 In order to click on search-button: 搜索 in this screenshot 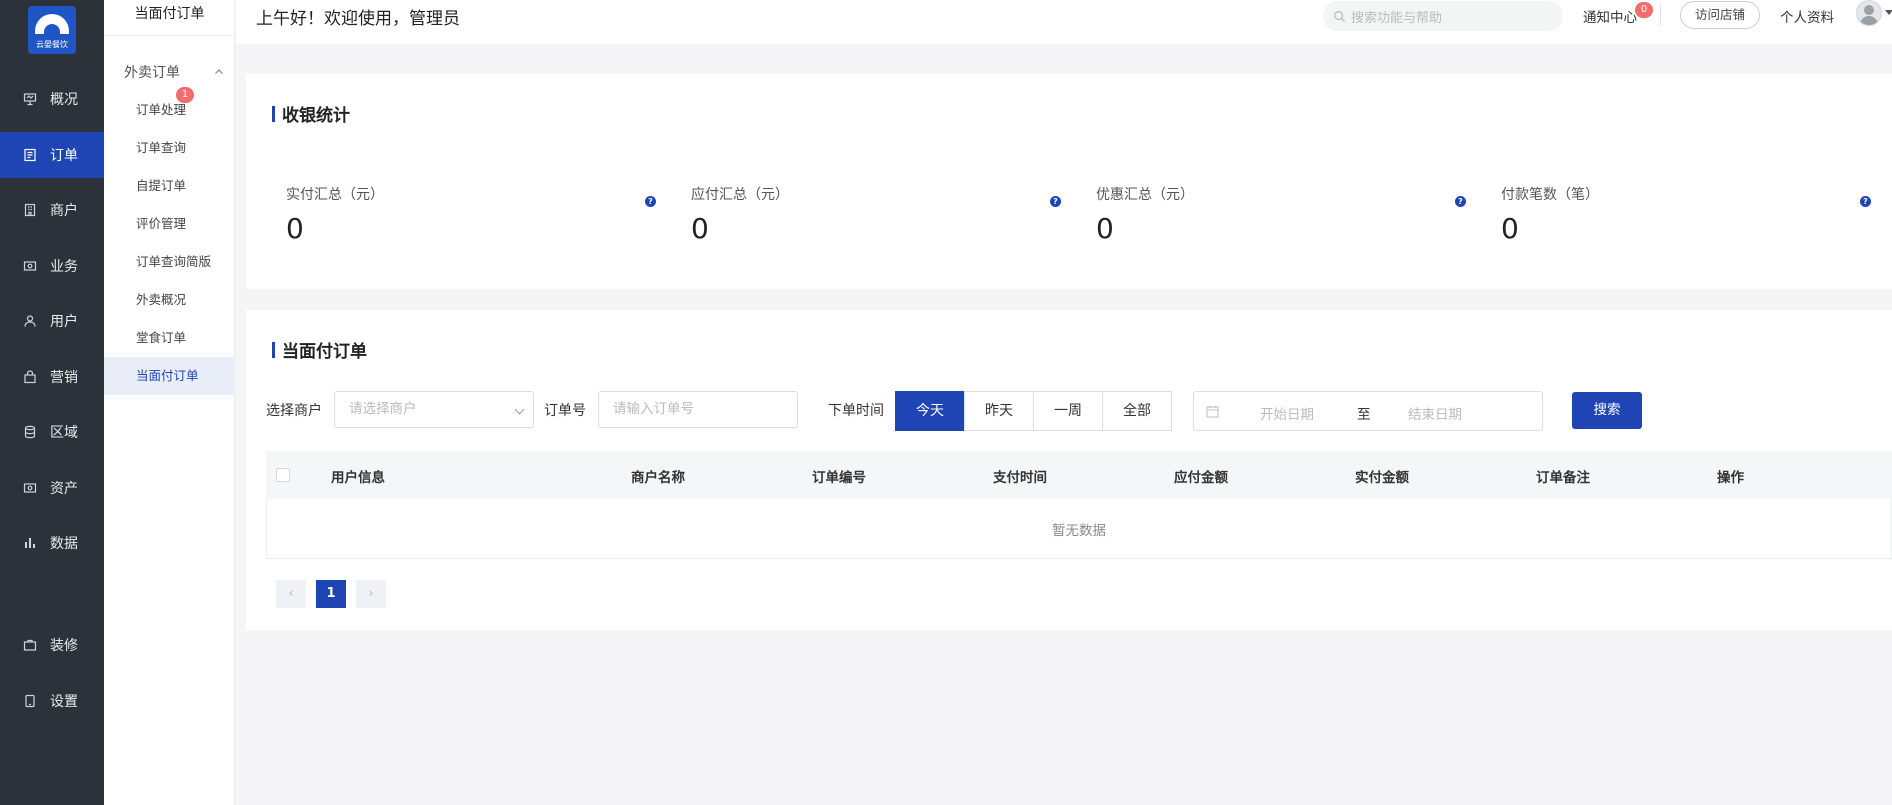, I will do `click(1607, 410)`.